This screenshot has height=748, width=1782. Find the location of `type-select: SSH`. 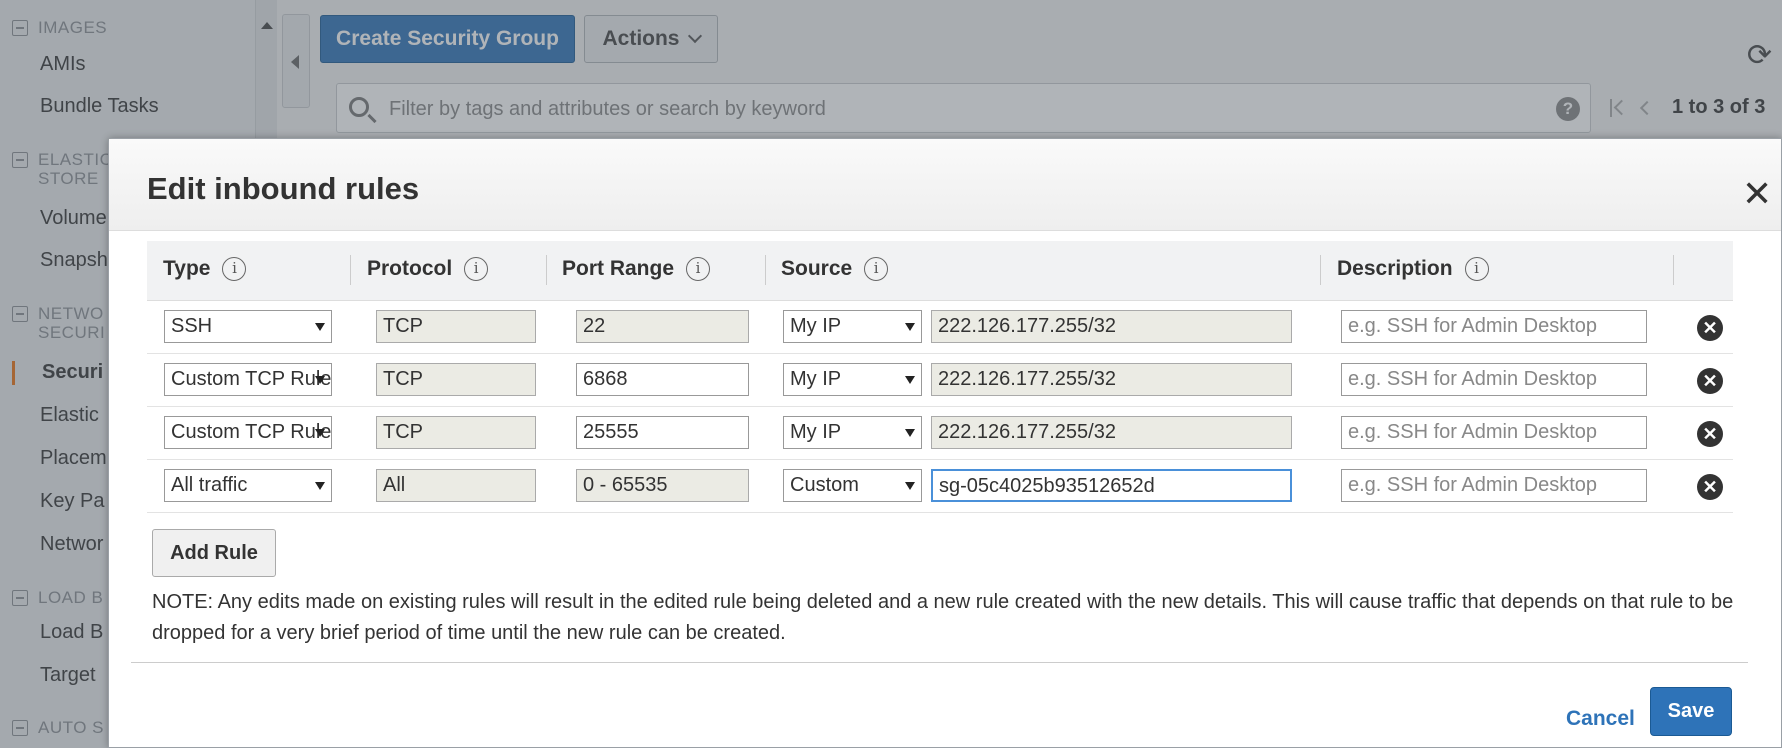

type-select: SSH is located at coordinates (248, 326).